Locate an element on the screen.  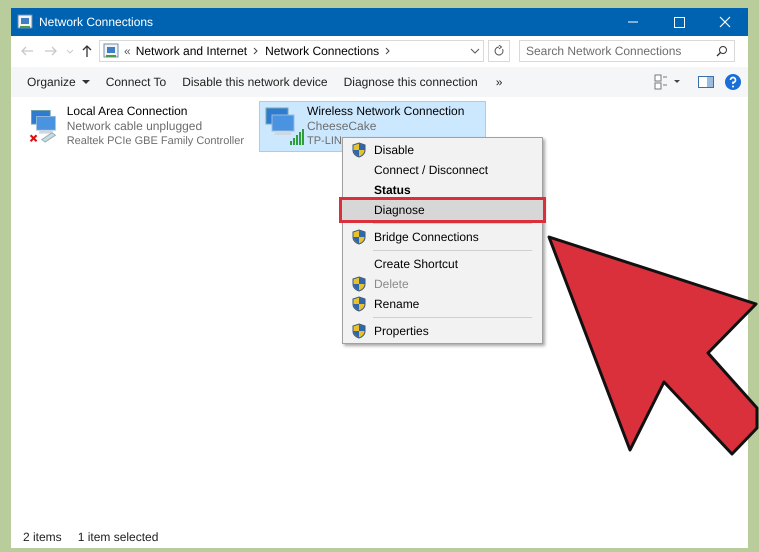
more-commands-button: » is located at coordinates (499, 82).